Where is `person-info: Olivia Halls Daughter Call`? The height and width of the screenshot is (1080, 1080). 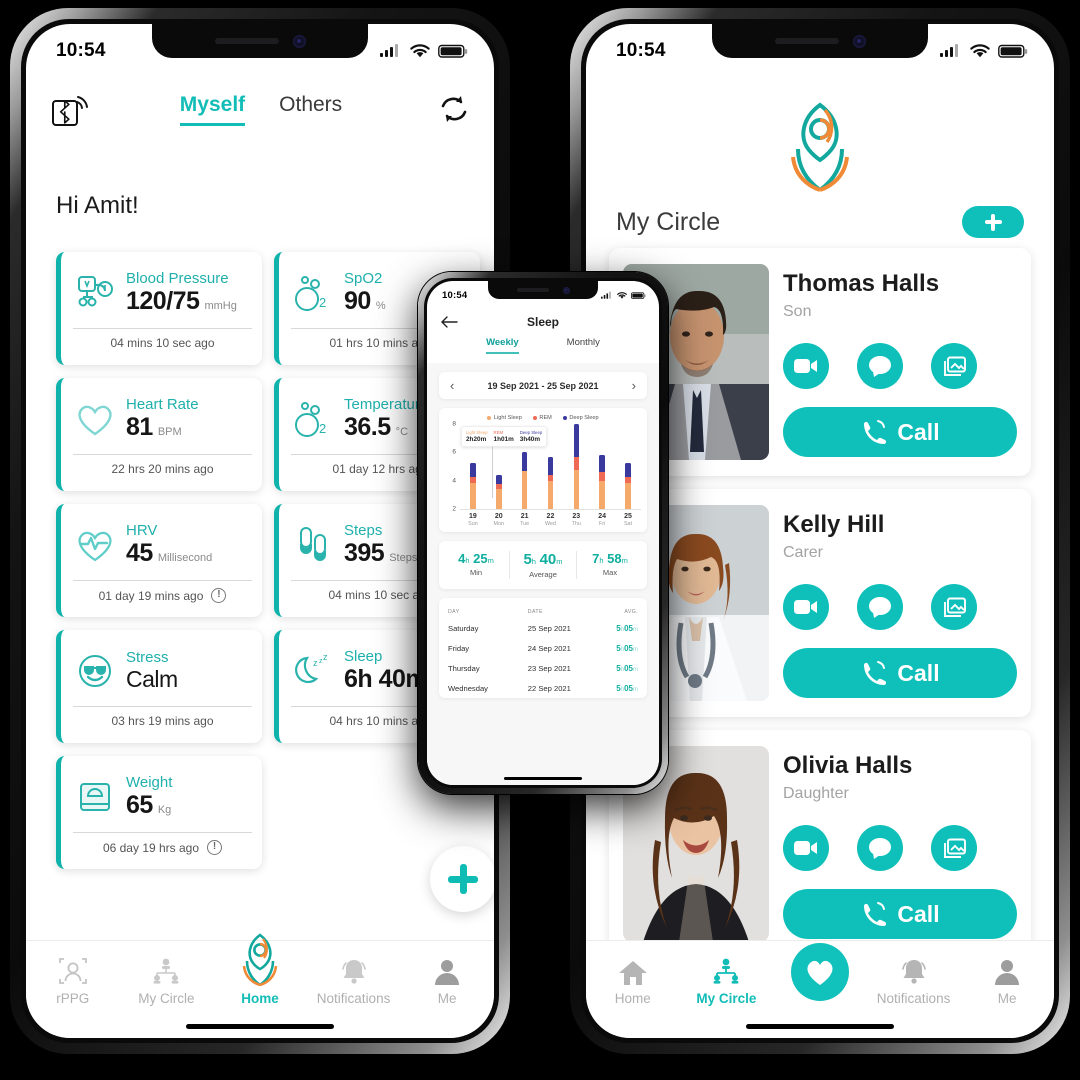
person-info: Olivia Halls Daughter Call is located at coordinates (900, 844).